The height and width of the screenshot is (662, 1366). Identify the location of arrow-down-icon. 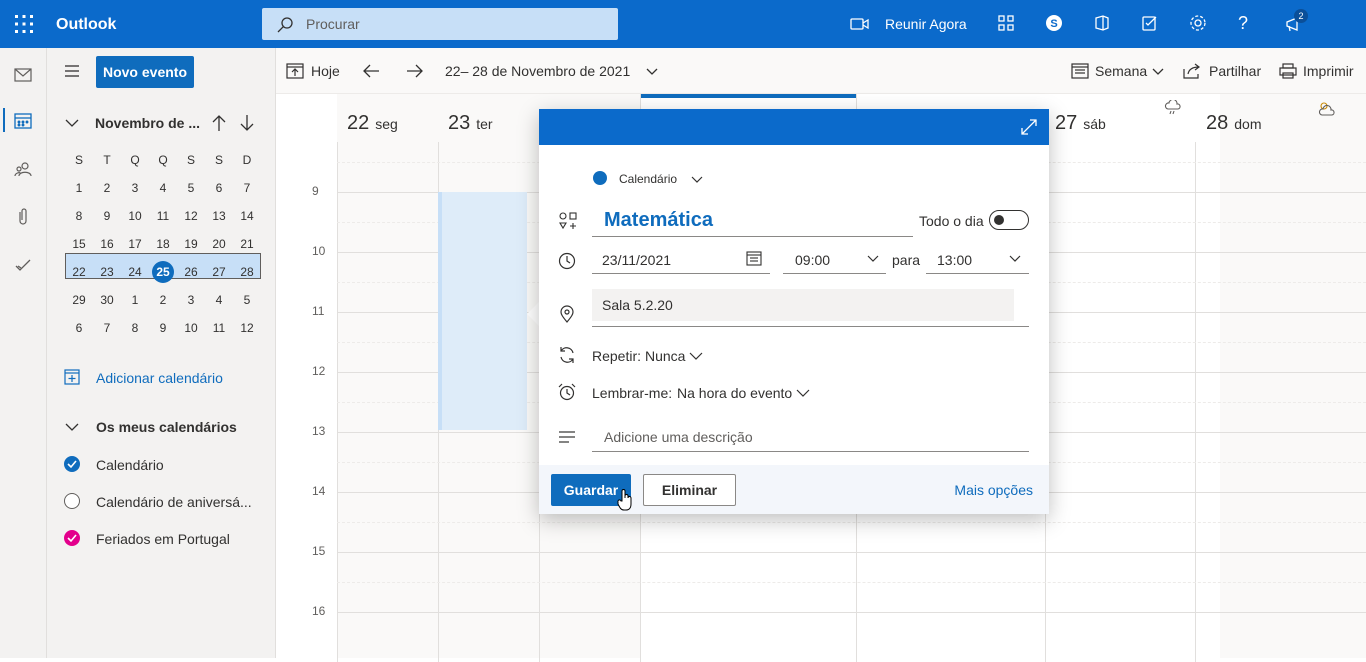
(247, 123).